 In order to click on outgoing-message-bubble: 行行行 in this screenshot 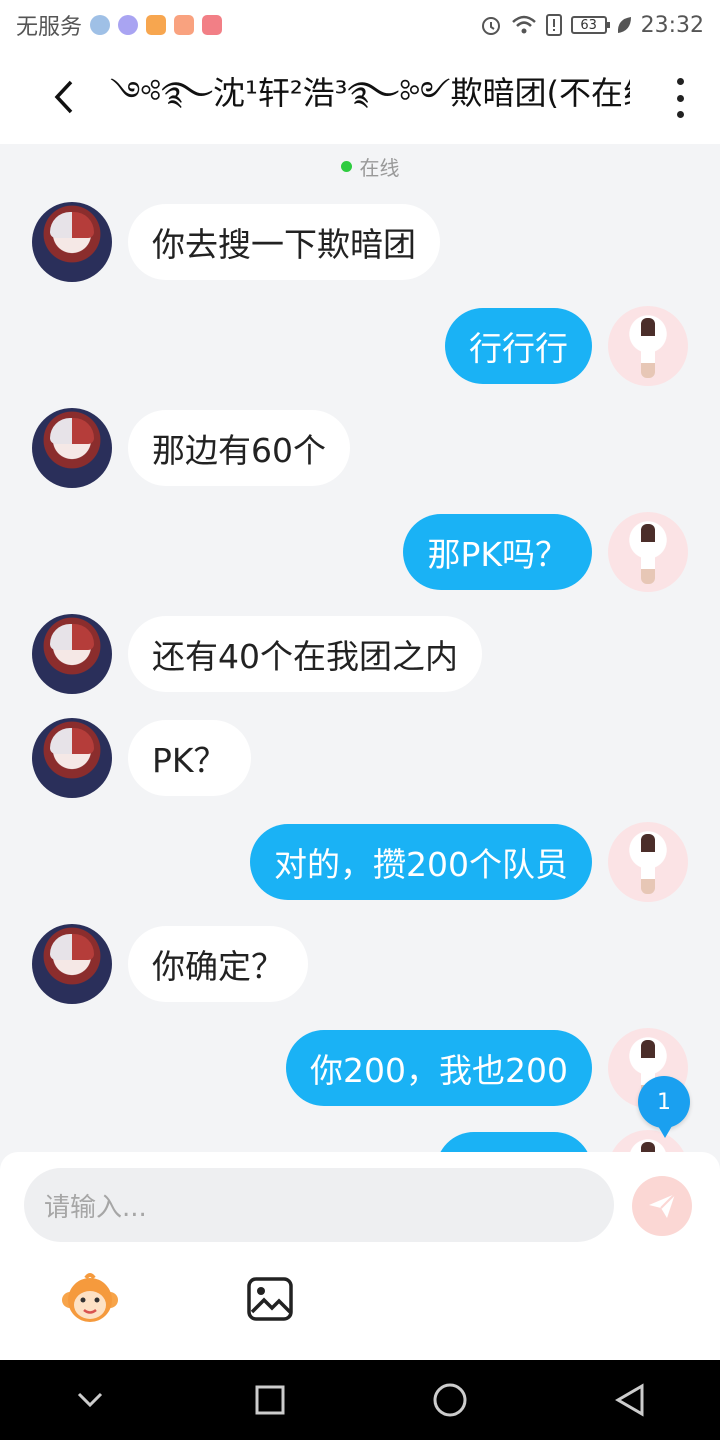, I will do `click(518, 346)`.